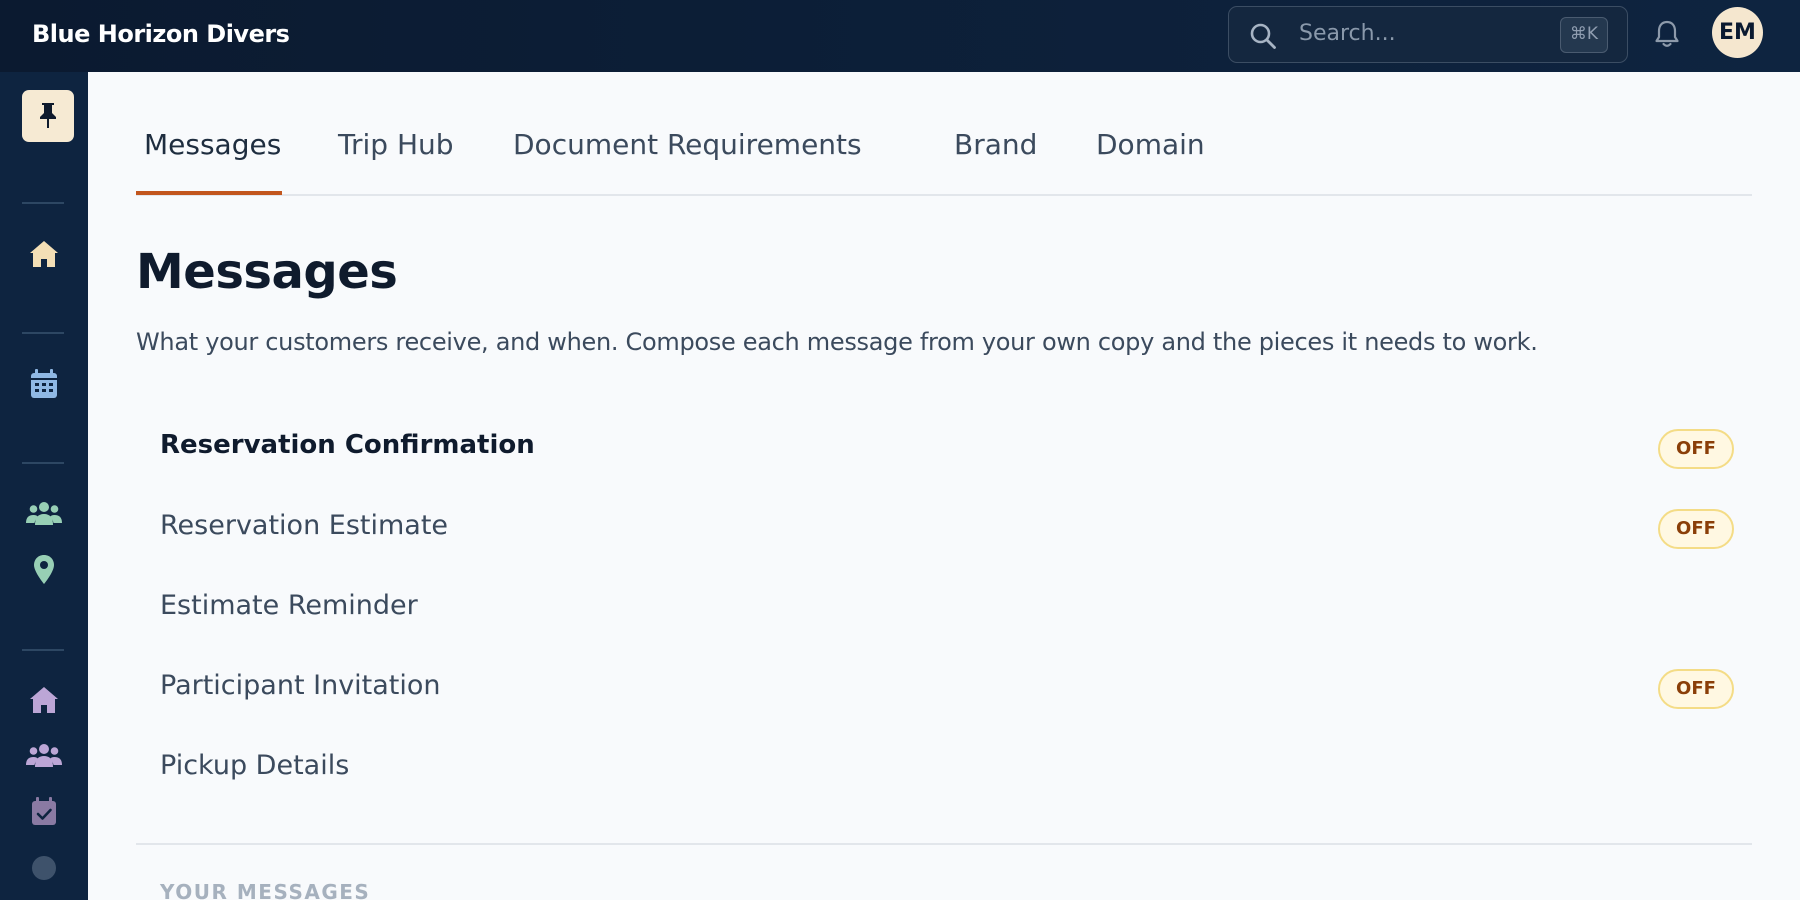 This screenshot has width=1800, height=900. Describe the element at coordinates (1737, 32) in the screenshot. I see `user-avatar: EM` at that location.